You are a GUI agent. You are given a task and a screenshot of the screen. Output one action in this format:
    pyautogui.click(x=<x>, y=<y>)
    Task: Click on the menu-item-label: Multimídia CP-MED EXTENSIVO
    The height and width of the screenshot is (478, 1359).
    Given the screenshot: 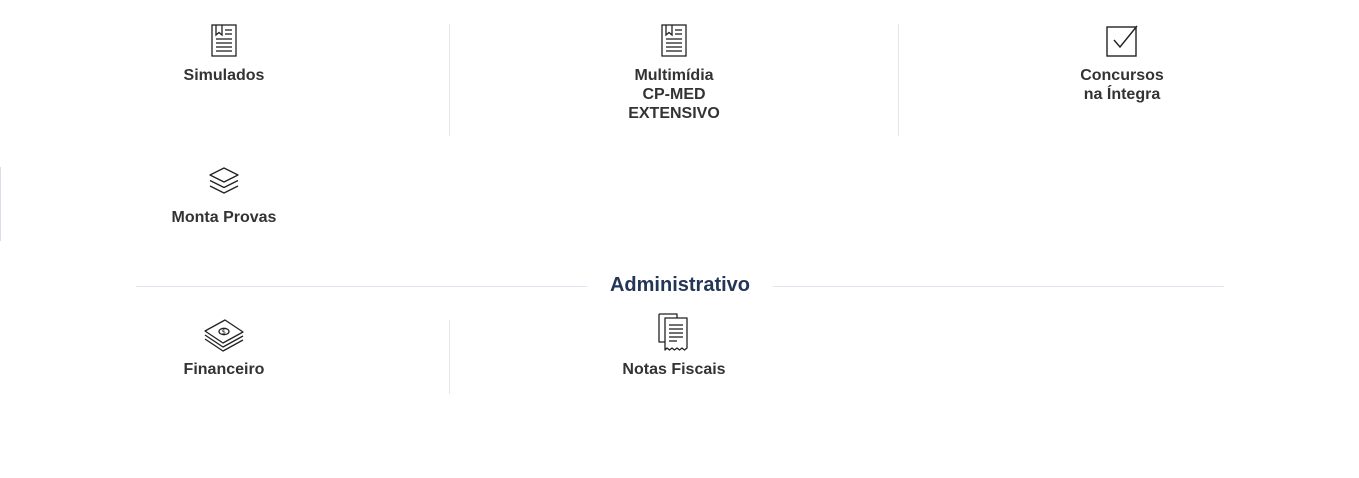 What is the action you would take?
    pyautogui.click(x=674, y=94)
    